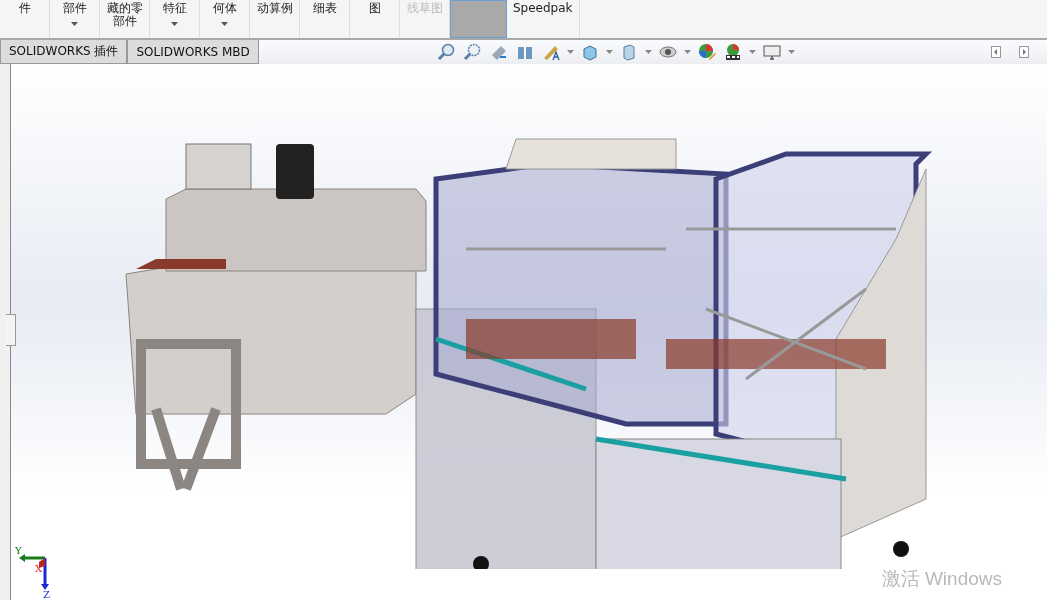 This screenshot has height=600, width=1047. What do you see at coordinates (472, 52) in the screenshot?
I see `zoom-to-area-icon` at bounding box center [472, 52].